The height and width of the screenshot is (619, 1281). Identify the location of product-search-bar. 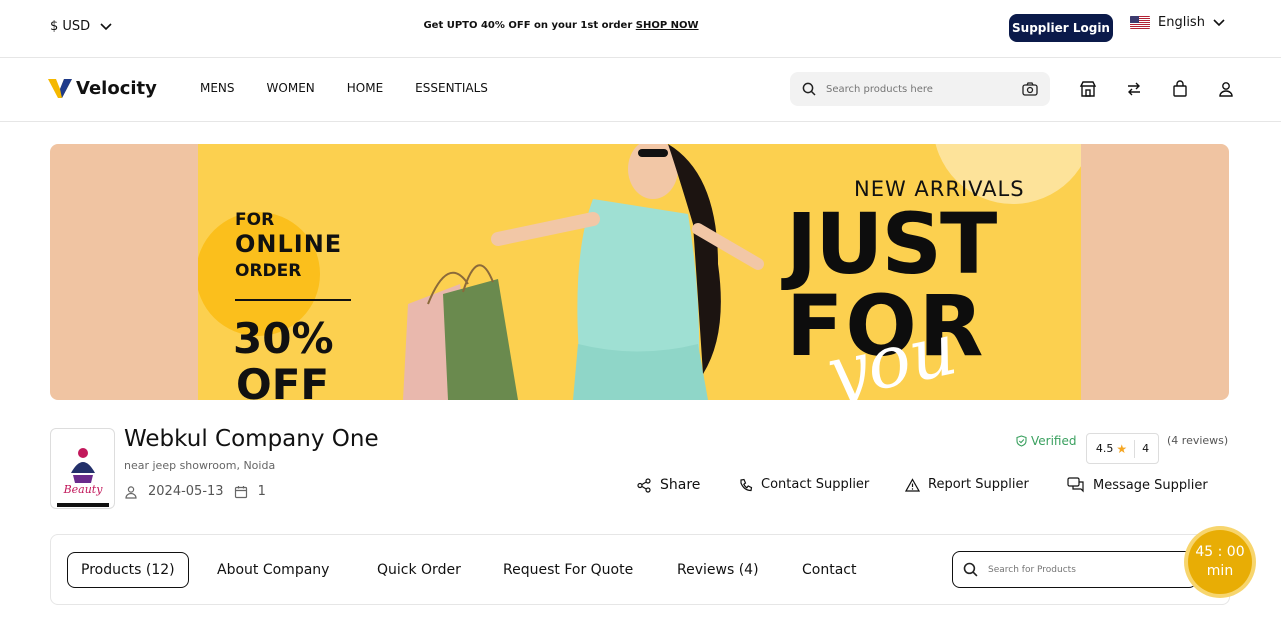
(920, 89).